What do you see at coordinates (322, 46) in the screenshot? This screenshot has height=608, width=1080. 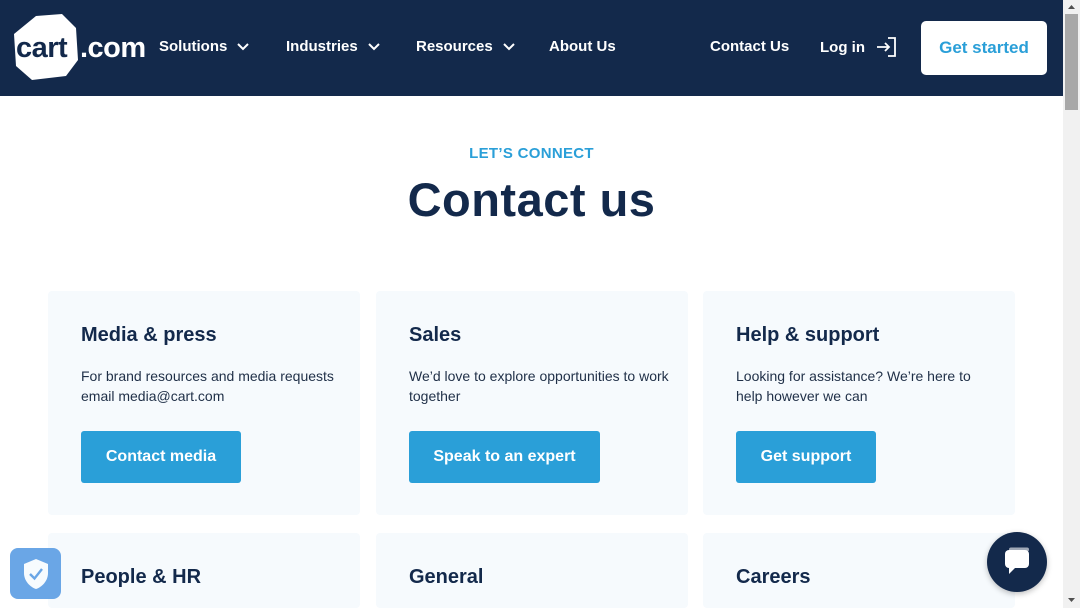 I see `nav-industries-label: Industries` at bounding box center [322, 46].